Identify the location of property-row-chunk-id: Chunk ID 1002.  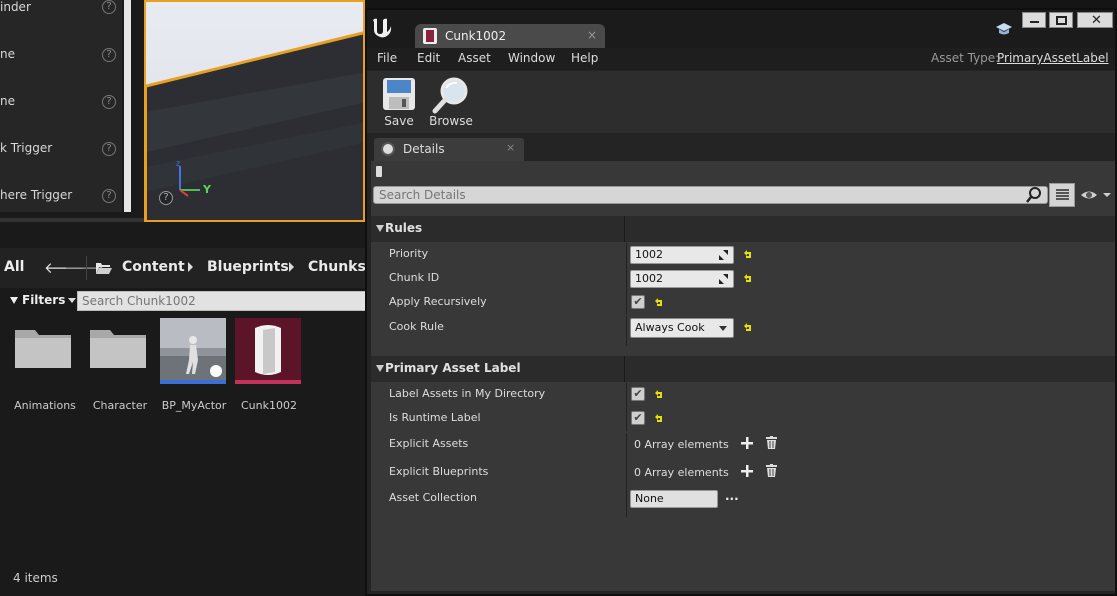
(743, 279).